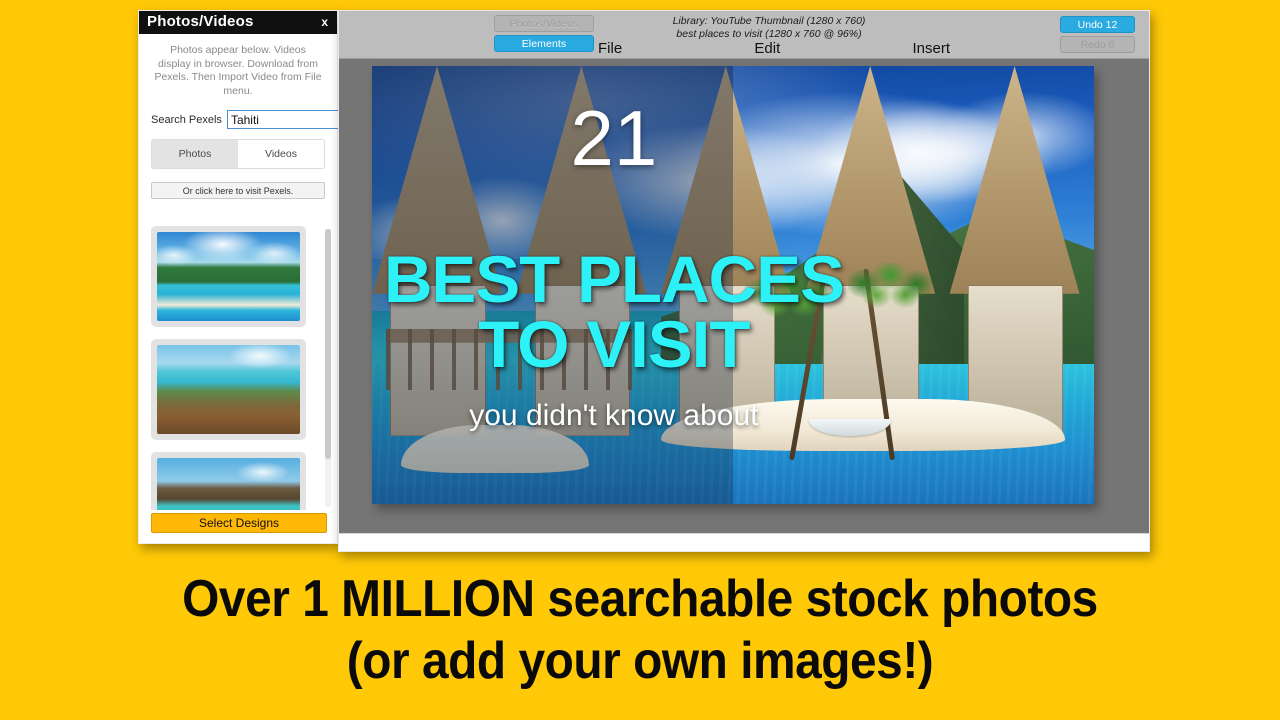 This screenshot has width=1280, height=720. Describe the element at coordinates (640, 599) in the screenshot. I see `caption-line-1: Over 1 MILLION searchable stock photos` at that location.